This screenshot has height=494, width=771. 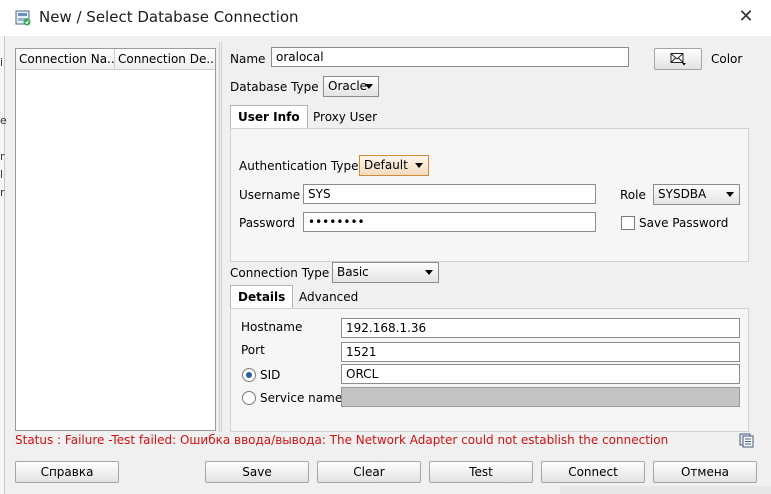 I want to click on tab-advanced: Advanced, so click(x=328, y=298).